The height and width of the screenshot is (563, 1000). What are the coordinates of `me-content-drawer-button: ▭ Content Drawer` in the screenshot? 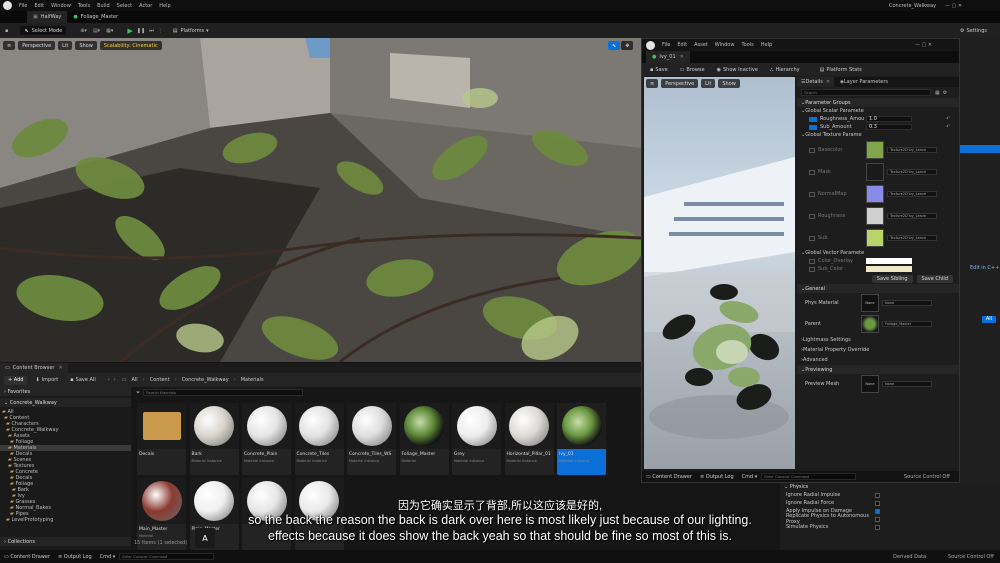 It's located at (669, 477).